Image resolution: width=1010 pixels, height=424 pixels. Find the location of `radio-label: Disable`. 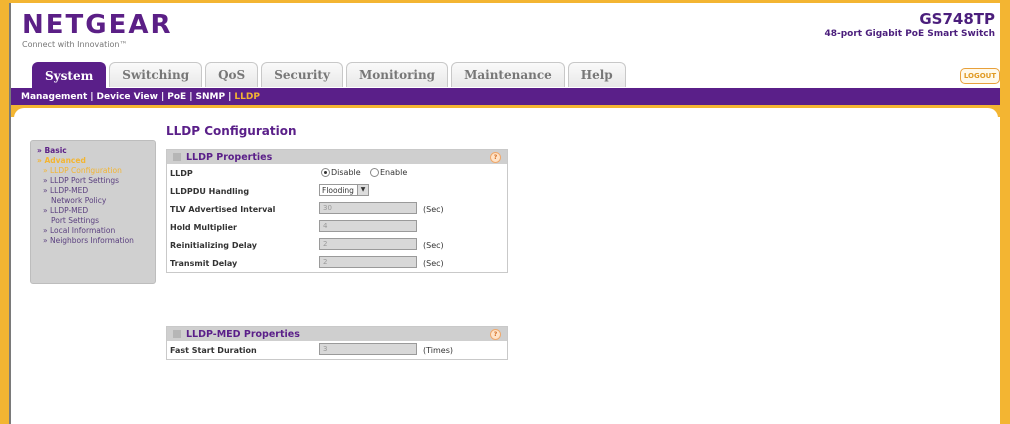

radio-label: Disable is located at coordinates (346, 172).